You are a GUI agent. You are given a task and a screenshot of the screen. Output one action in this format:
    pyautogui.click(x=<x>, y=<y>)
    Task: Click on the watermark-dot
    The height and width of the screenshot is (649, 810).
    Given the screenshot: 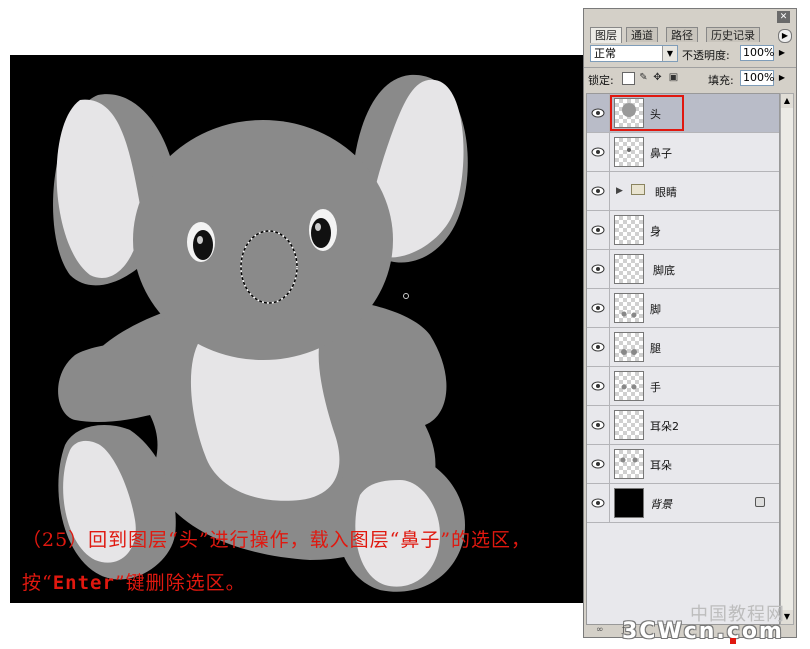 What is the action you would take?
    pyautogui.click(x=733, y=641)
    